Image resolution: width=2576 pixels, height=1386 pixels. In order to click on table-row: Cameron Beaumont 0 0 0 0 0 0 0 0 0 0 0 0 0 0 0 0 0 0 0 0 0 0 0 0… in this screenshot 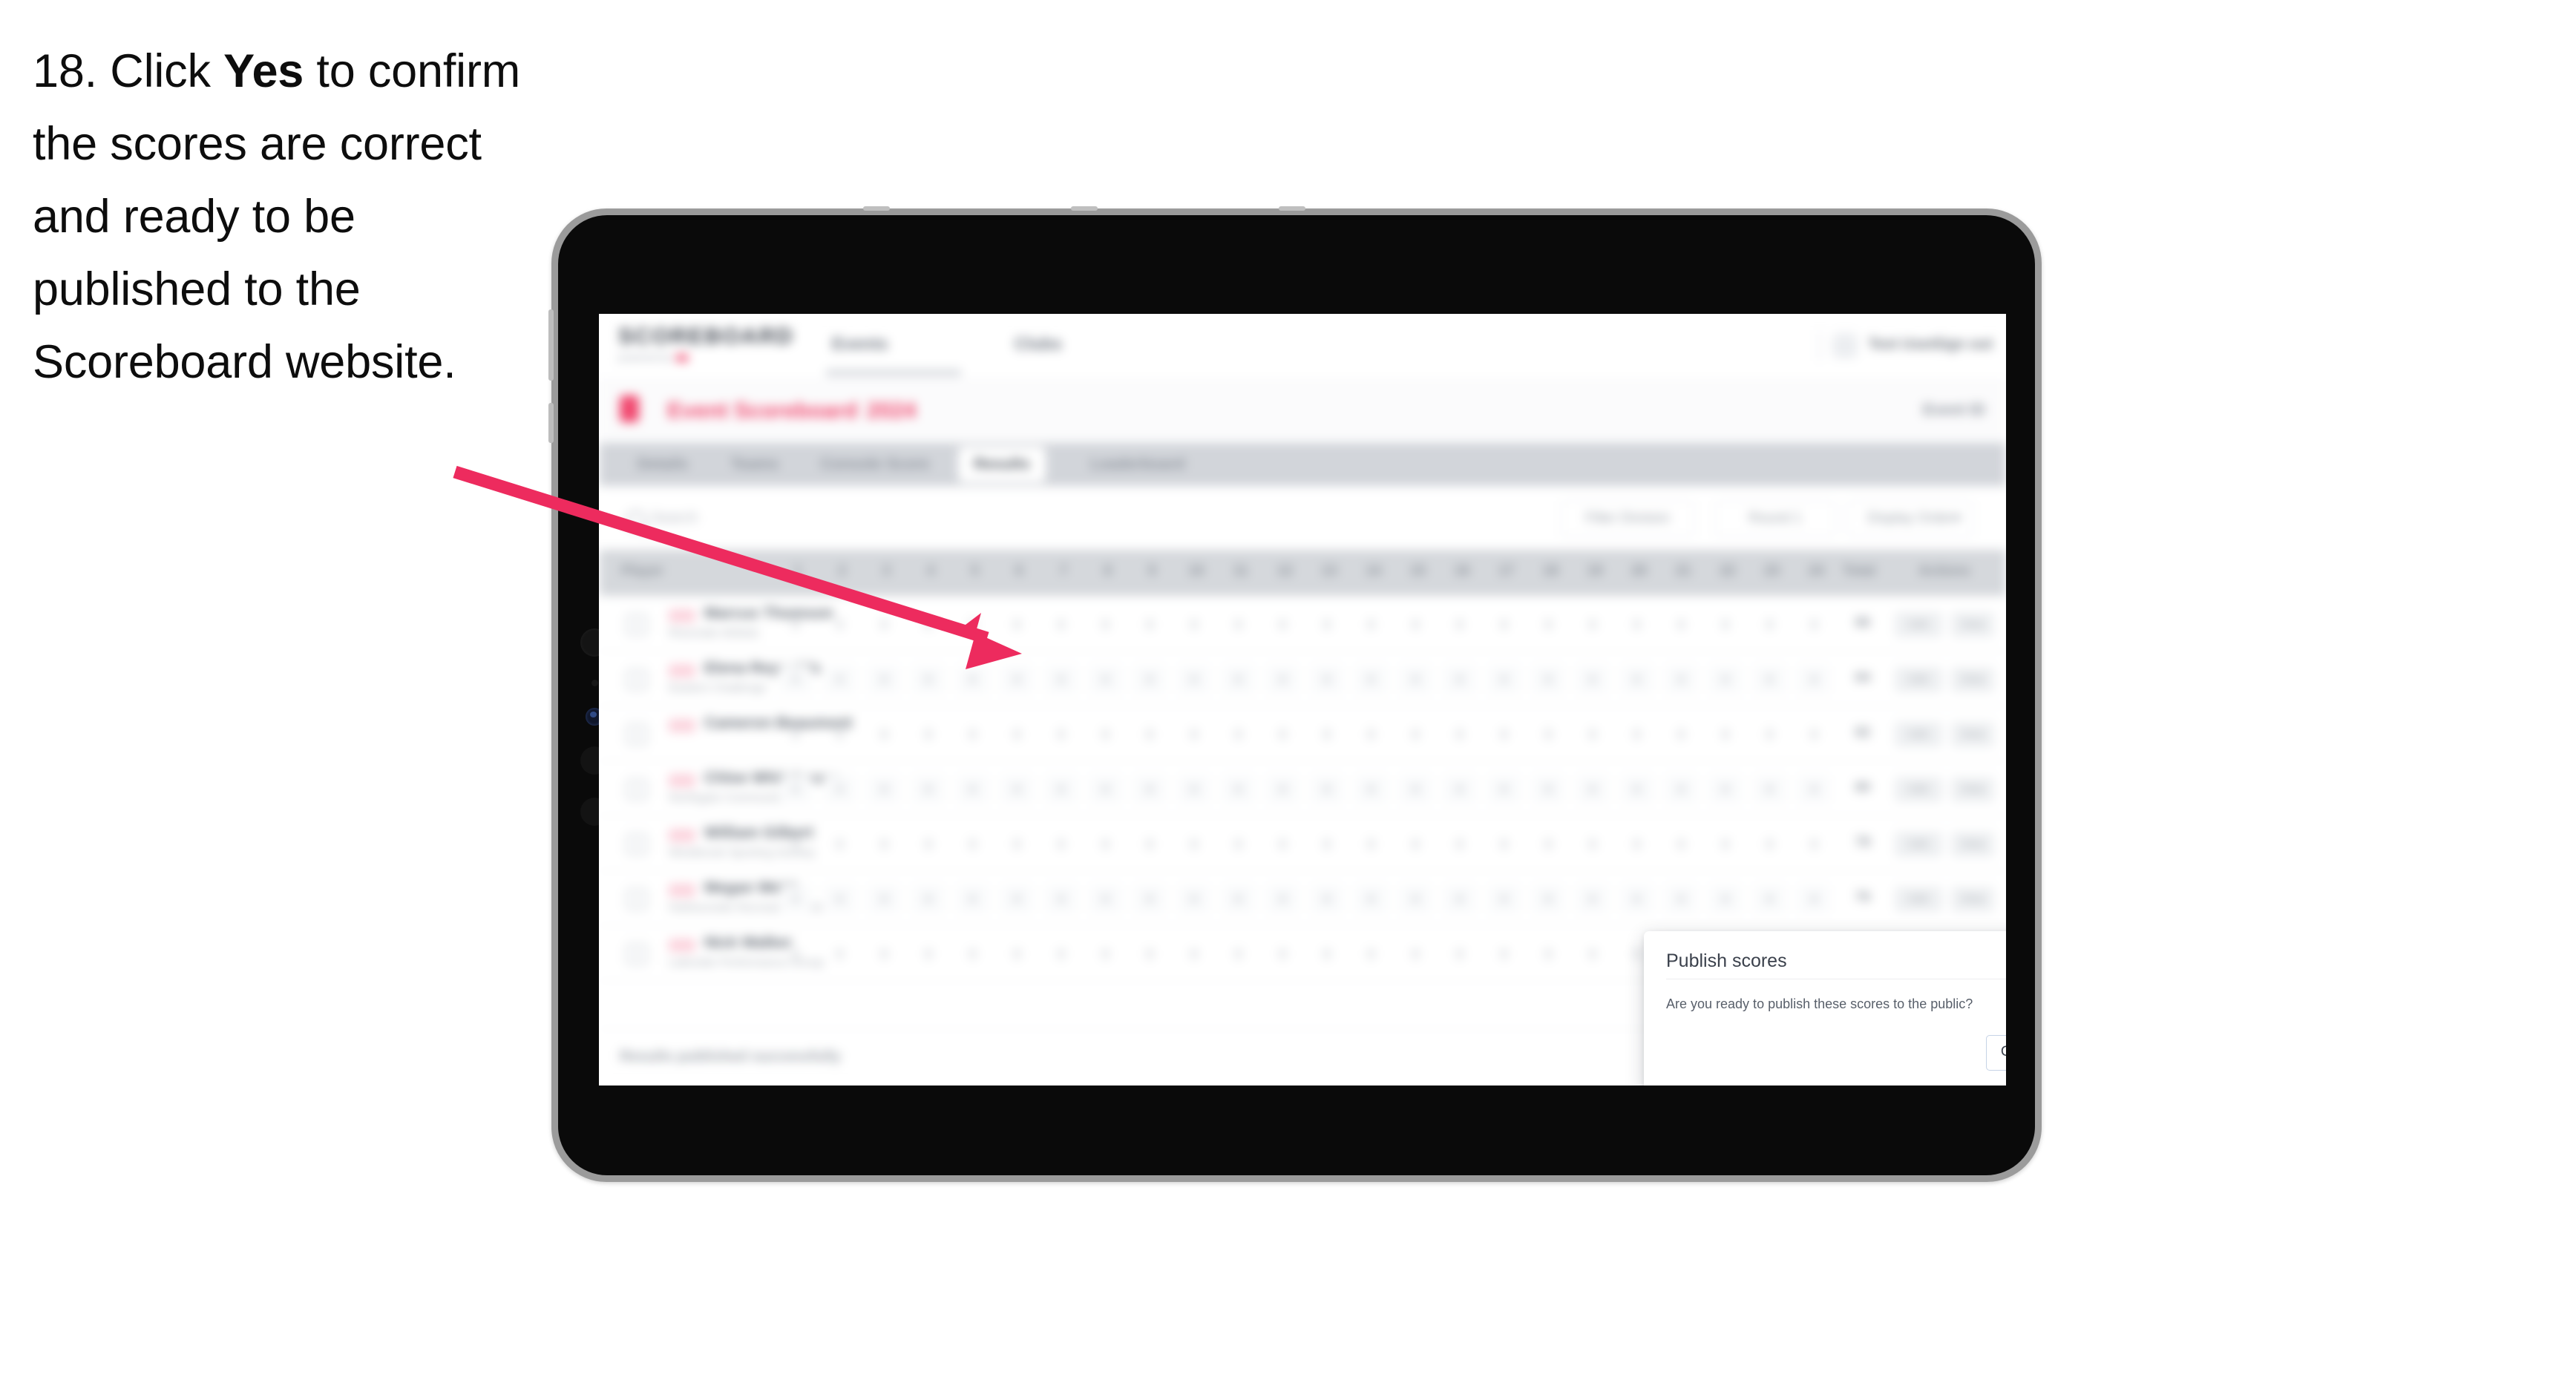, I will do `click(1302, 733)`.